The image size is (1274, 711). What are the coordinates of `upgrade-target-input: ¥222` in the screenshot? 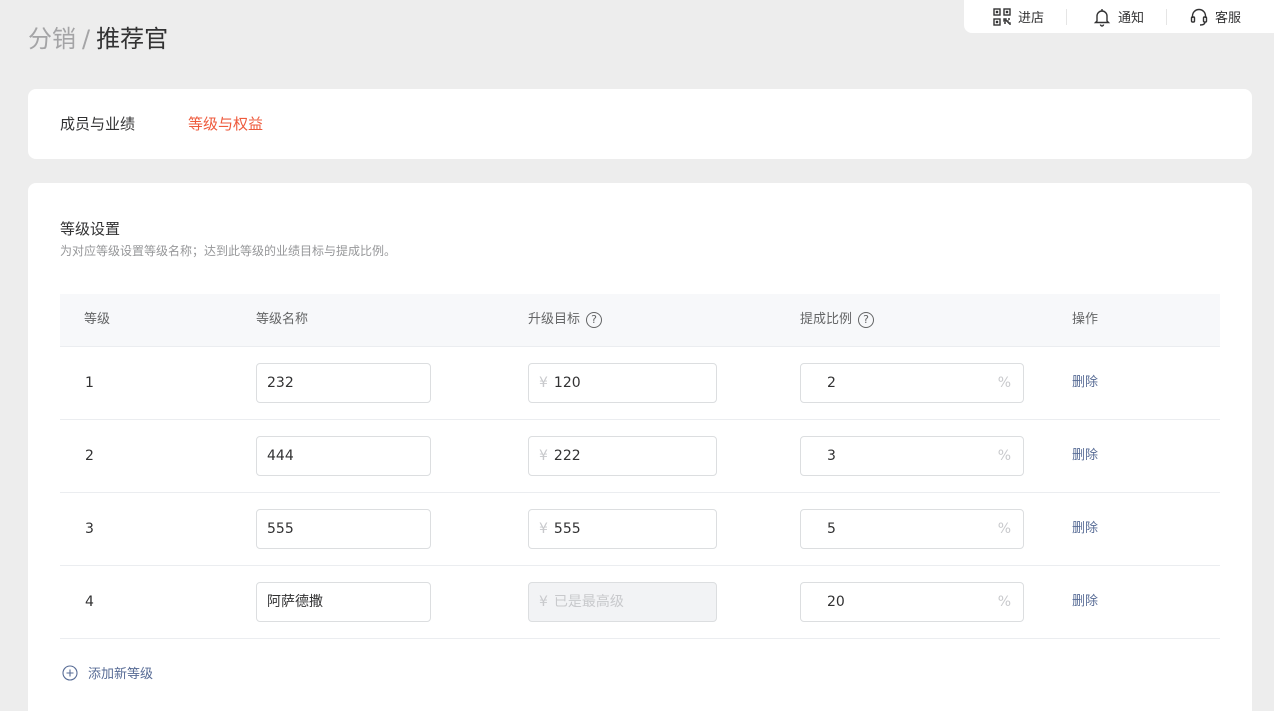 It's located at (622, 456).